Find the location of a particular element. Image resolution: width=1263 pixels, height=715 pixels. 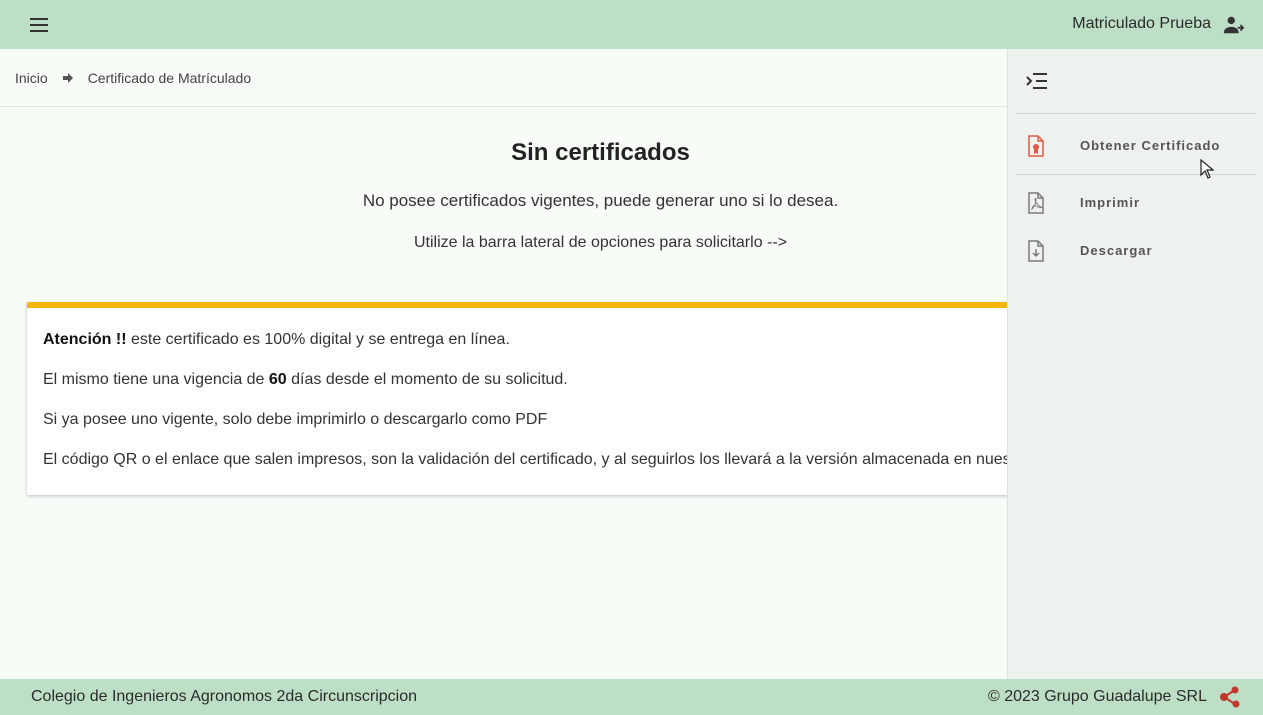

sidebar-item-obtener-certificado: Obtener Certificado is located at coordinates (1136, 146).